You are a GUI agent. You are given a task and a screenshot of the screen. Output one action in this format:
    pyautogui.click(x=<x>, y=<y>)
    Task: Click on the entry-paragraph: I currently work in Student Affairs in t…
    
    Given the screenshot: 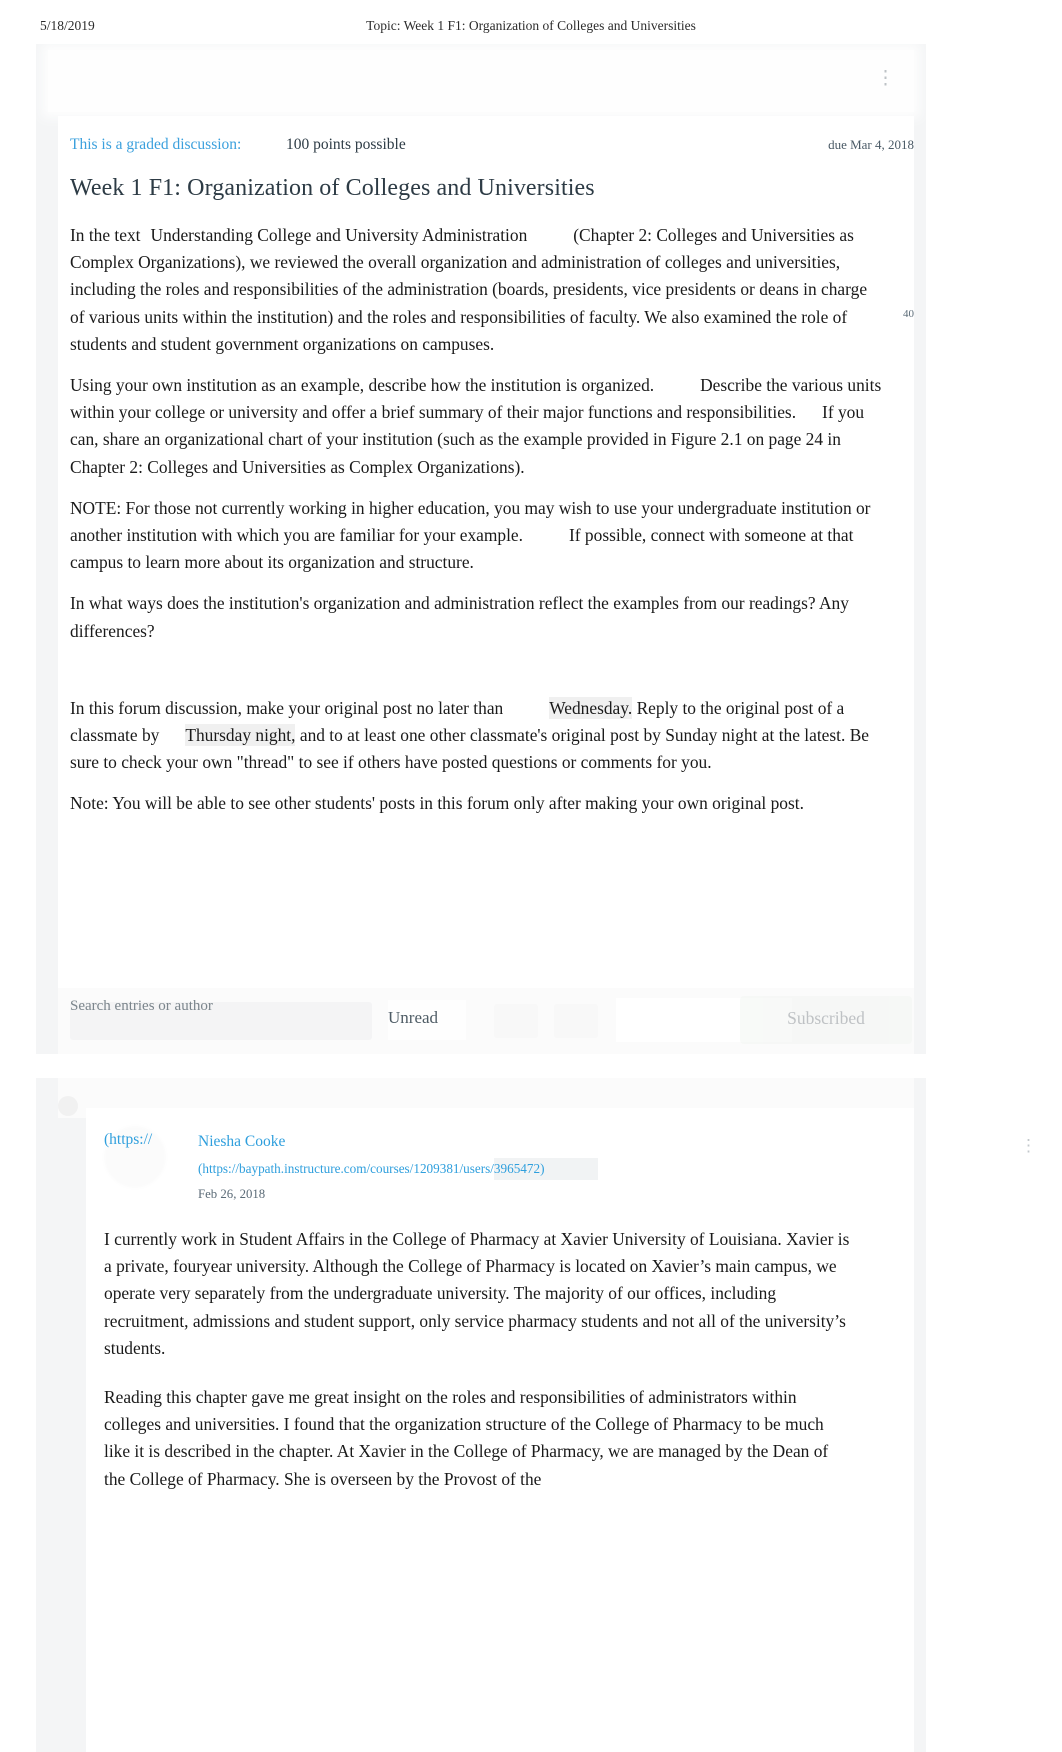 What is the action you would take?
    pyautogui.click(x=477, y=1293)
    